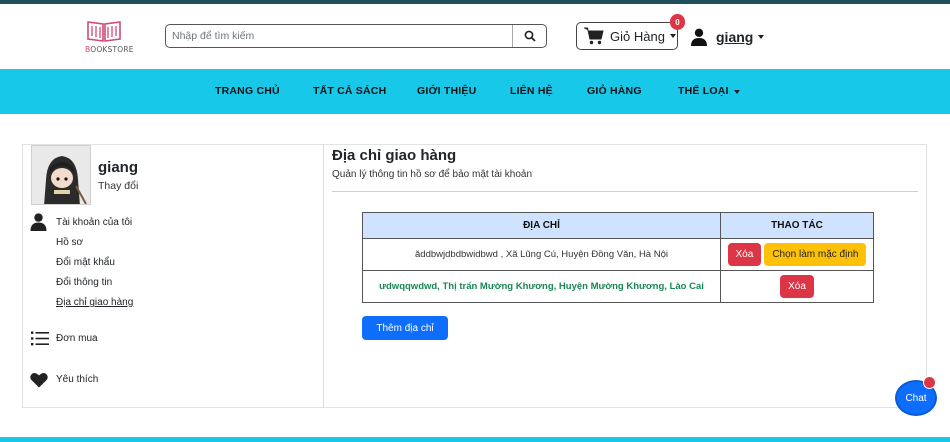 The height and width of the screenshot is (442, 950). What do you see at coordinates (77, 338) in the screenshot?
I see `sidebar-item-orders: Đơn mua` at bounding box center [77, 338].